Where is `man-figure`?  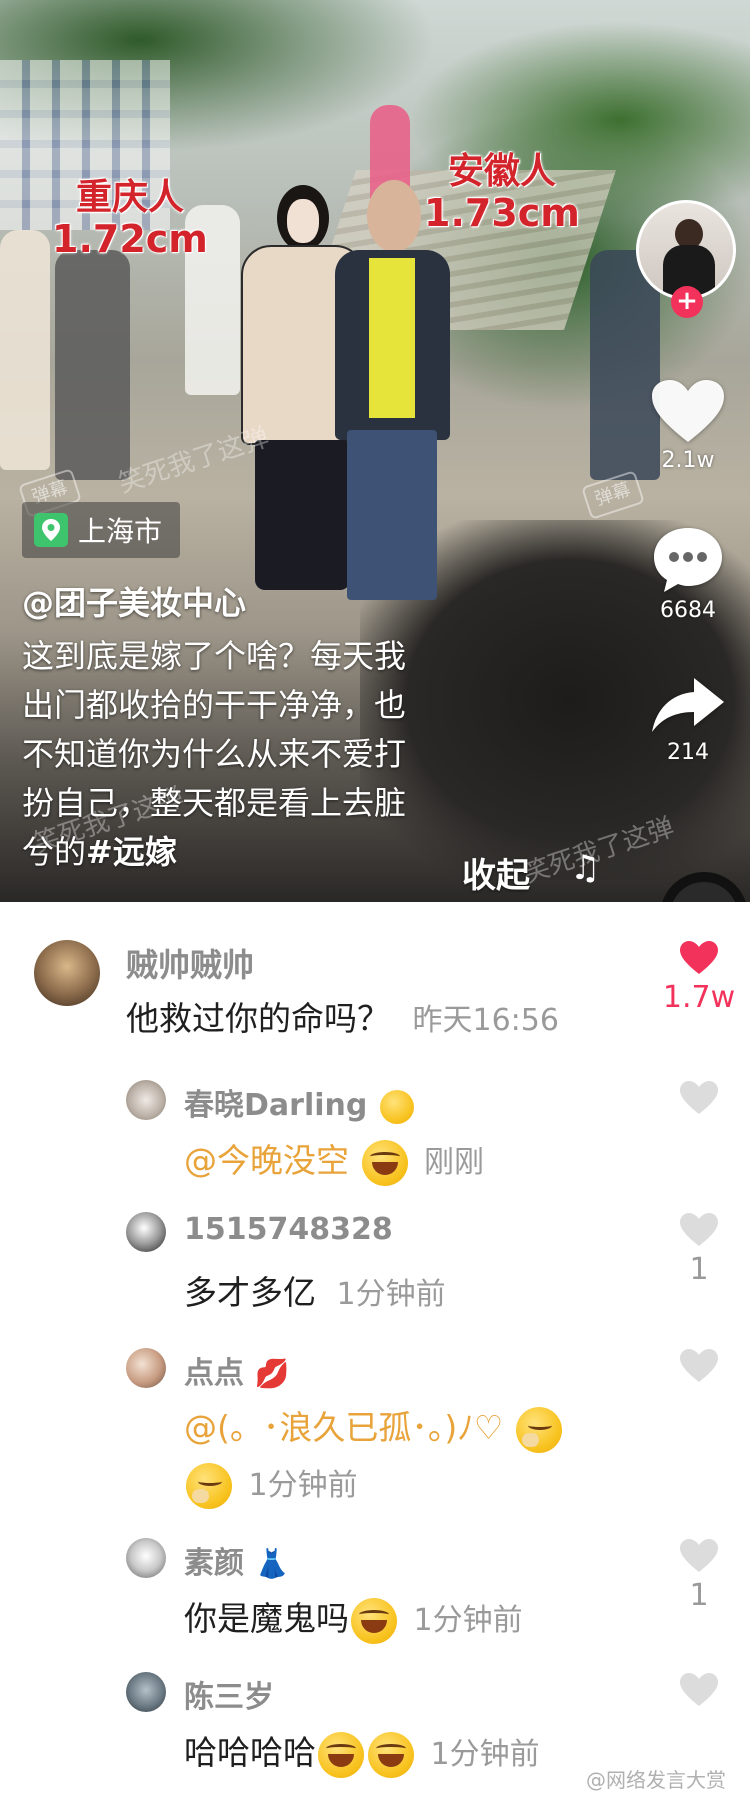 man-figure is located at coordinates (392, 400).